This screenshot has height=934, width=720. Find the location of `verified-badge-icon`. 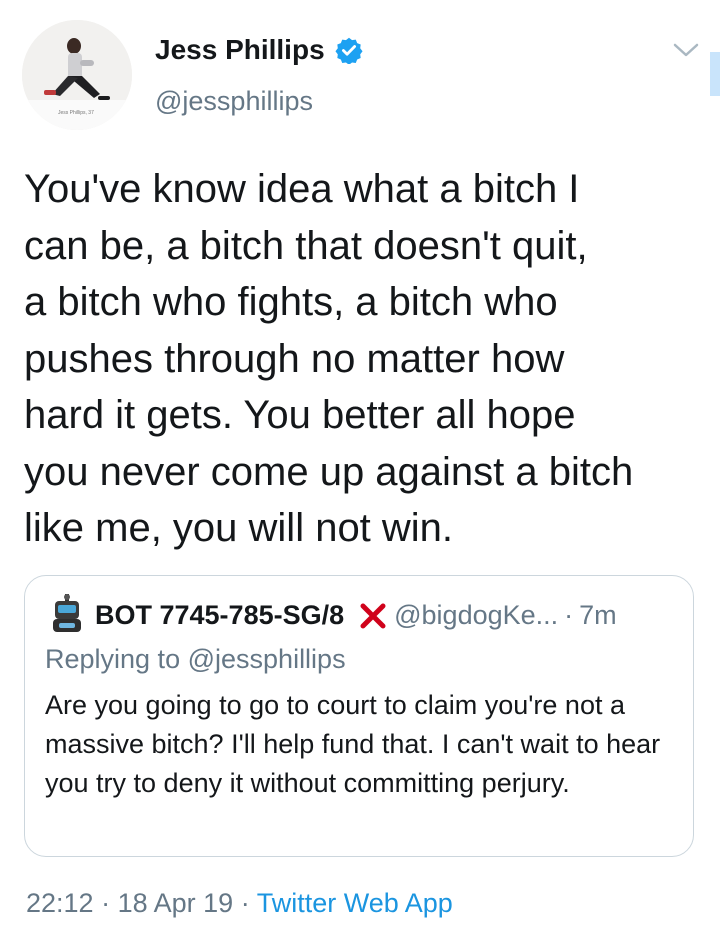

verified-badge-icon is located at coordinates (349, 50).